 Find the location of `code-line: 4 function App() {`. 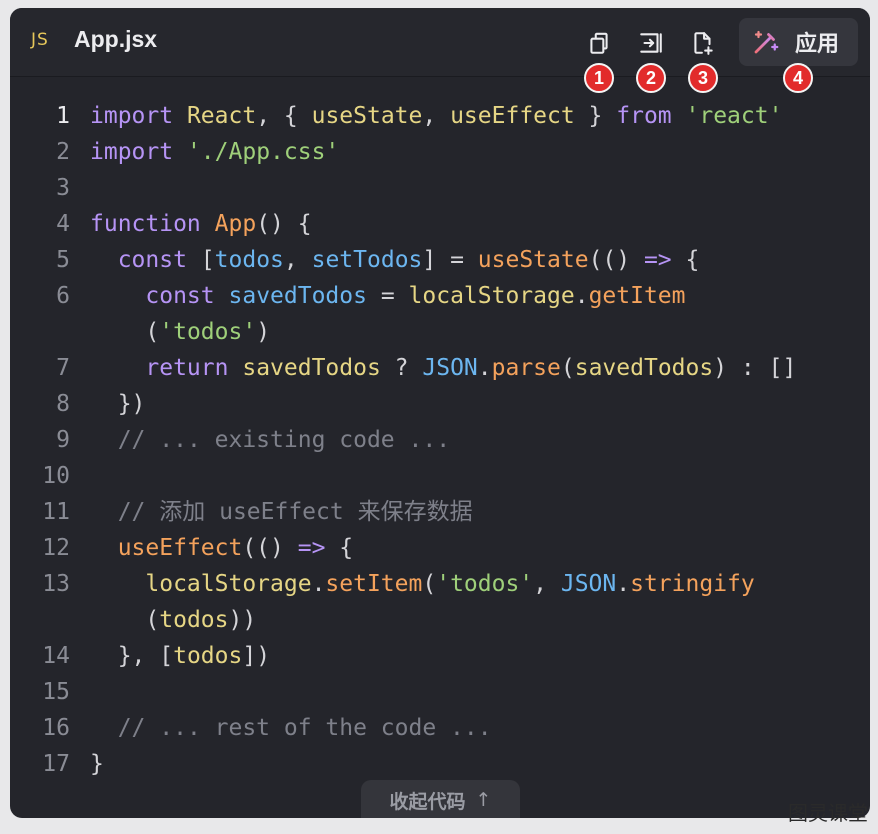

code-line: 4 function App() { is located at coordinates (440, 224).